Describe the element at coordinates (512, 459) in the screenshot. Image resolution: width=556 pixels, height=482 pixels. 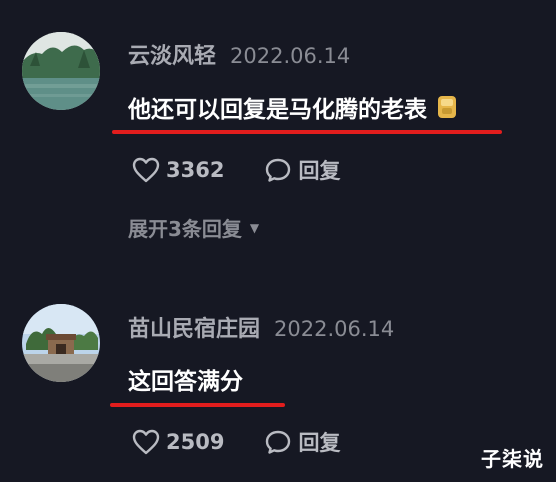
I see `watermark: 子柒说` at that location.